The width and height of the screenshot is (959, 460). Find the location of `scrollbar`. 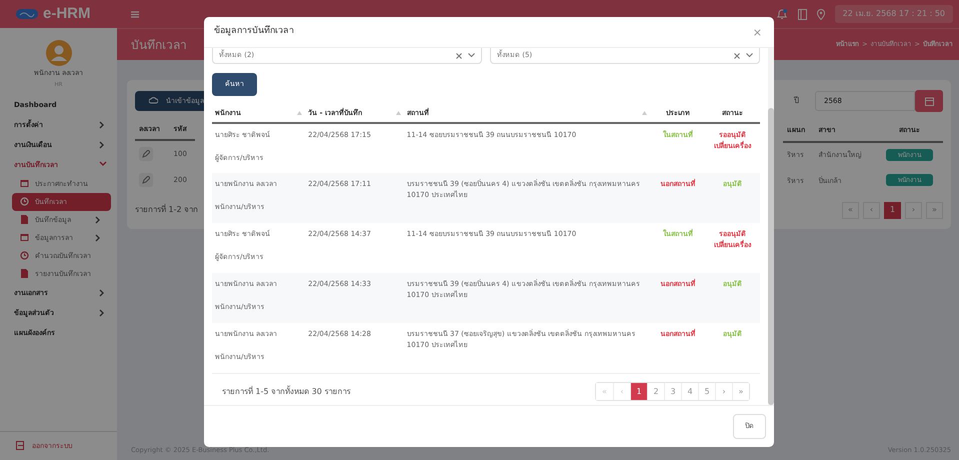

scrollbar is located at coordinates (771, 226).